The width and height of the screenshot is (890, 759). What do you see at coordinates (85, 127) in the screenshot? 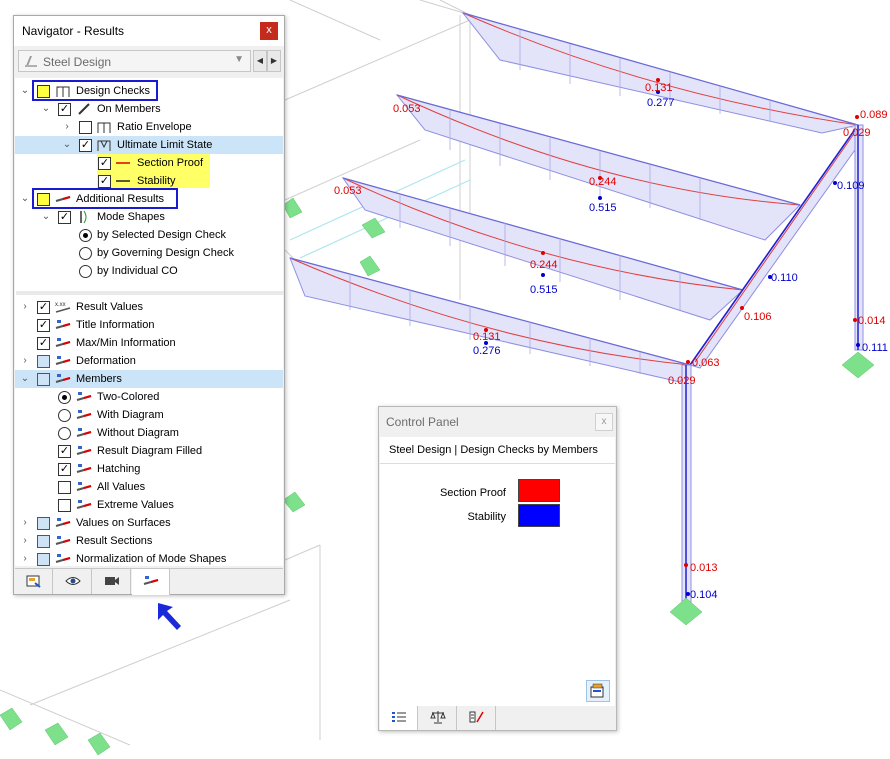
I see `checkbox-ratio-envelope` at bounding box center [85, 127].